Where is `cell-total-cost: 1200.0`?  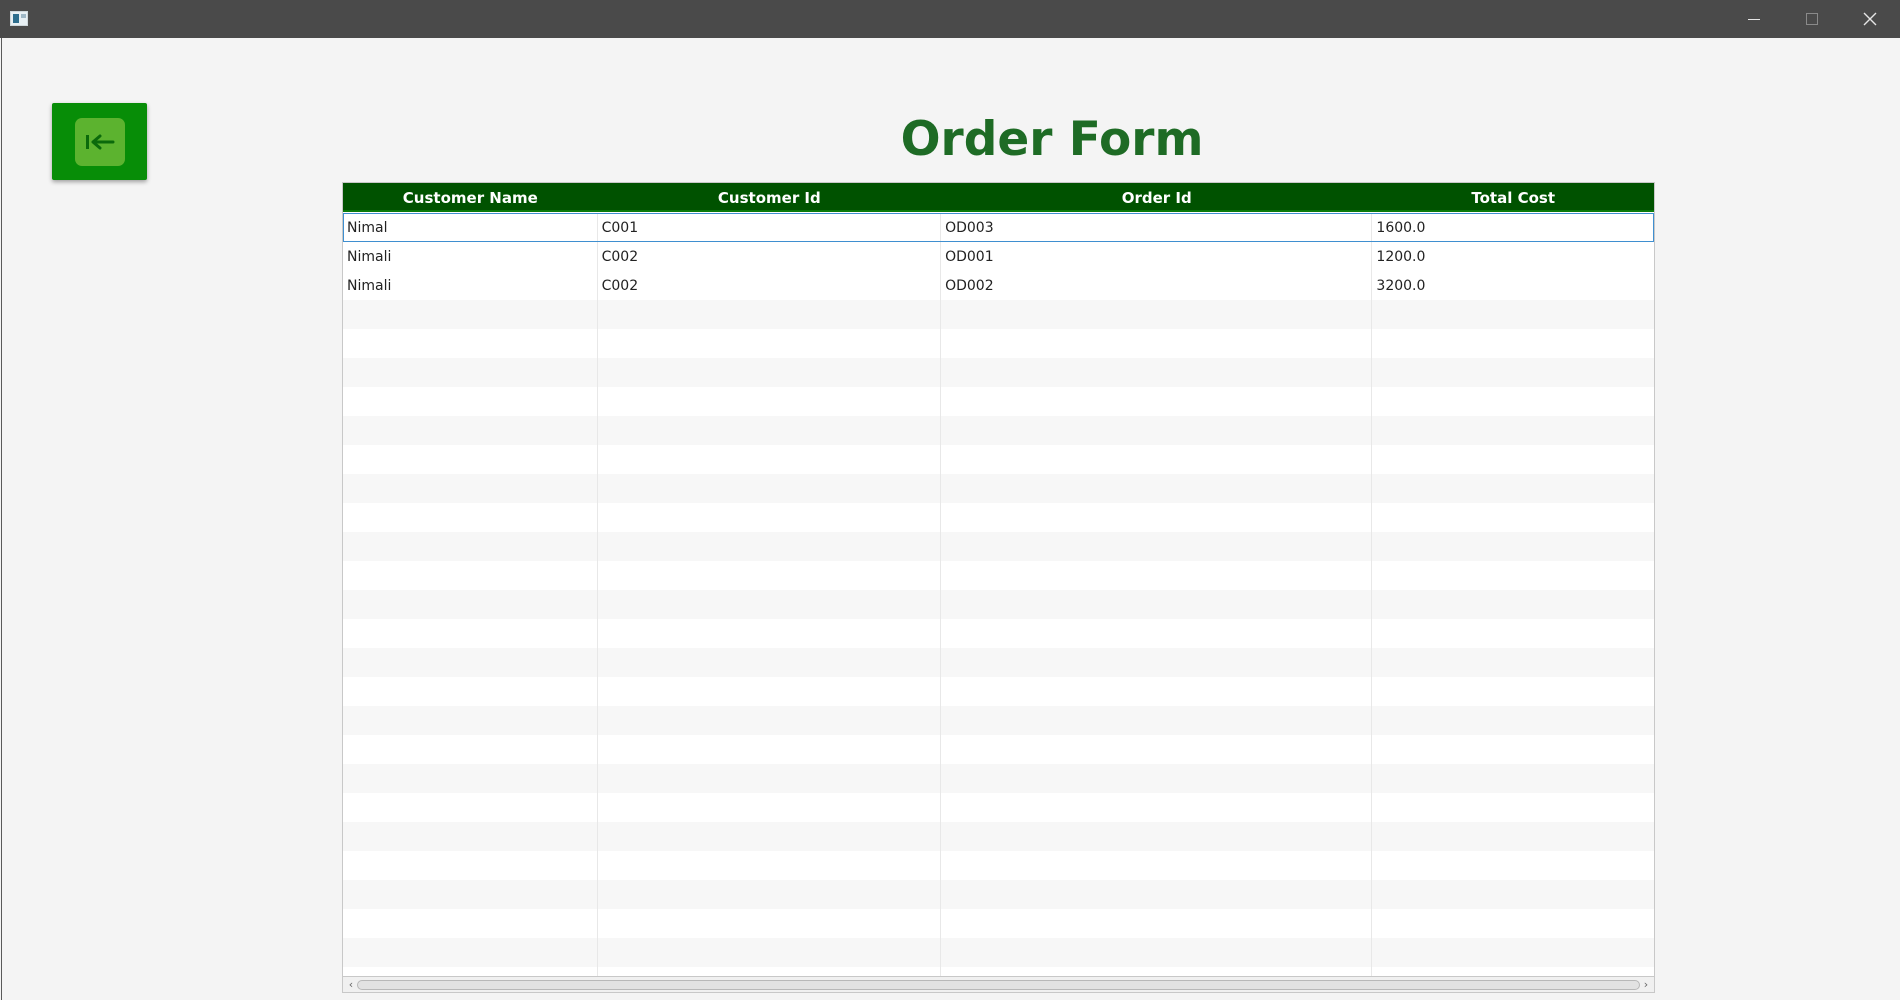
cell-total-cost: 1200.0 is located at coordinates (1401, 256).